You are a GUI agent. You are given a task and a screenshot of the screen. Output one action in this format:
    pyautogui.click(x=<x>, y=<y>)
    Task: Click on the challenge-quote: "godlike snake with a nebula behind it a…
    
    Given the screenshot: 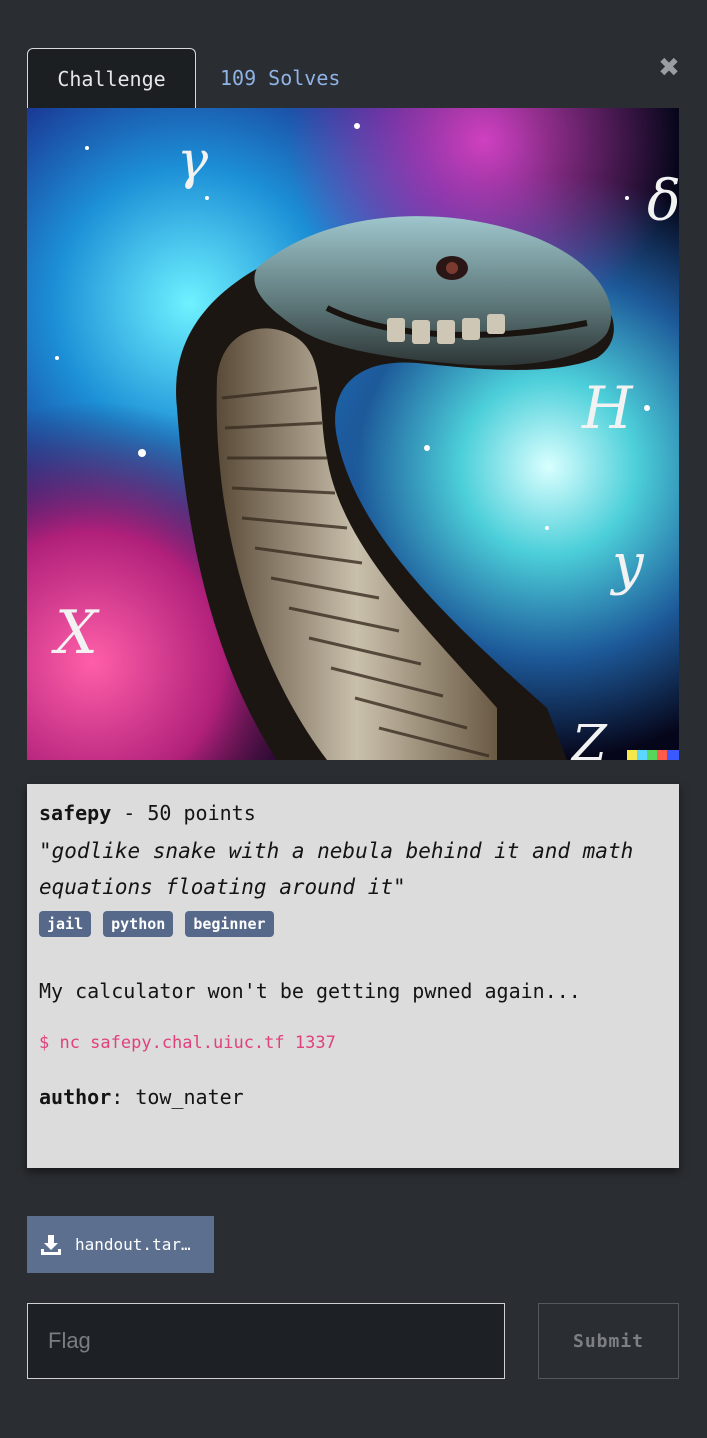 What is the action you would take?
    pyautogui.click(x=336, y=869)
    